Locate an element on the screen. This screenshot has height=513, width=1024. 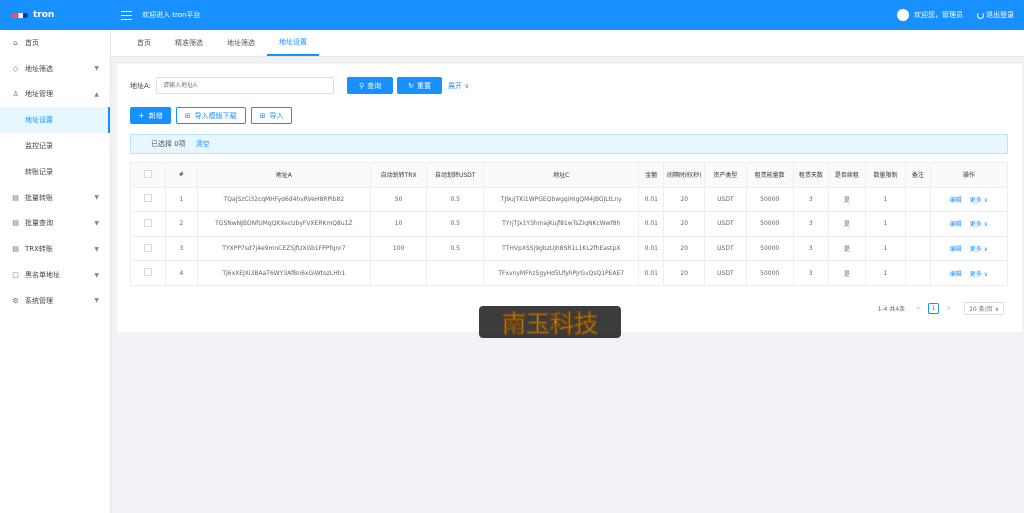
sidebar-item-4: 监控记录 is located at coordinates (55, 146).